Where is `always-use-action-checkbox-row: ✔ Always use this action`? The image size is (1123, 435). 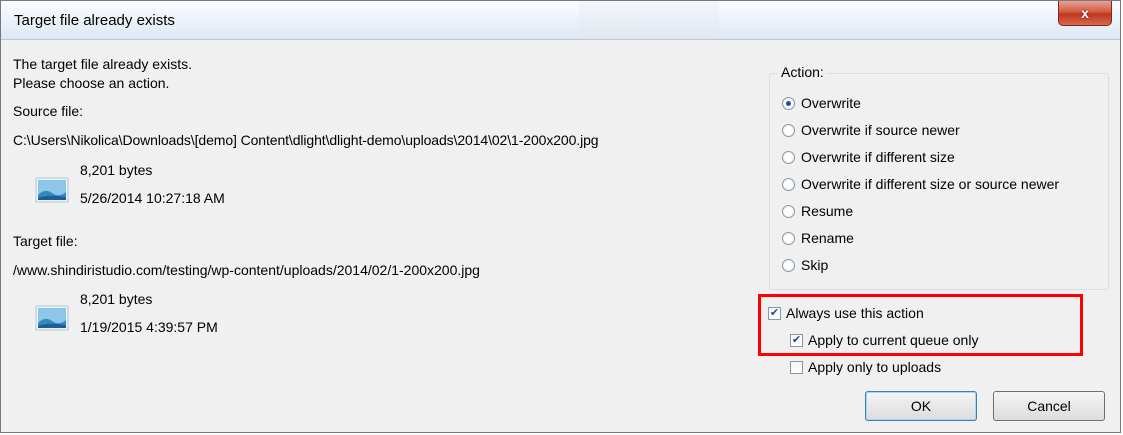 always-use-action-checkbox-row: ✔ Always use this action is located at coordinates (846, 313).